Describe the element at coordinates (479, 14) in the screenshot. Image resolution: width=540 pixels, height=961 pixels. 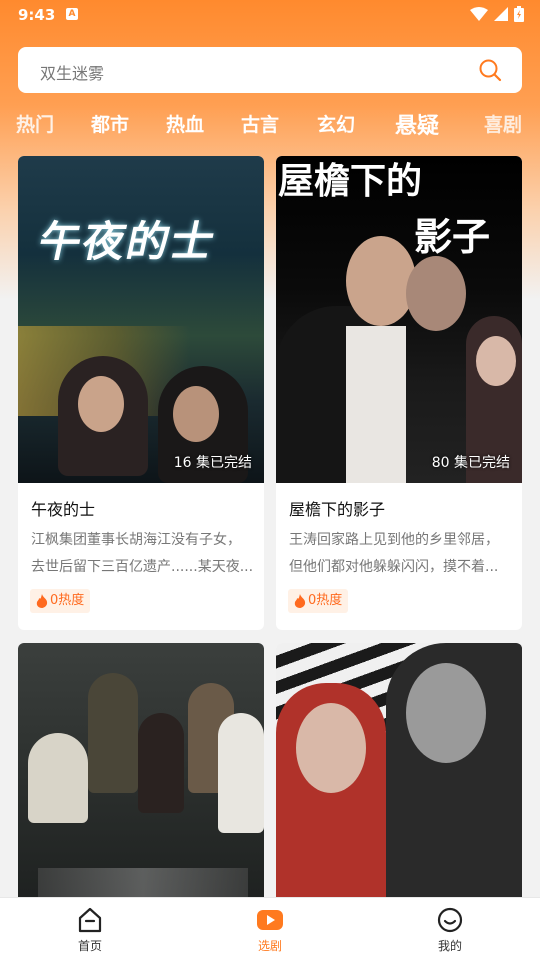
I see `wifi-icon` at that location.